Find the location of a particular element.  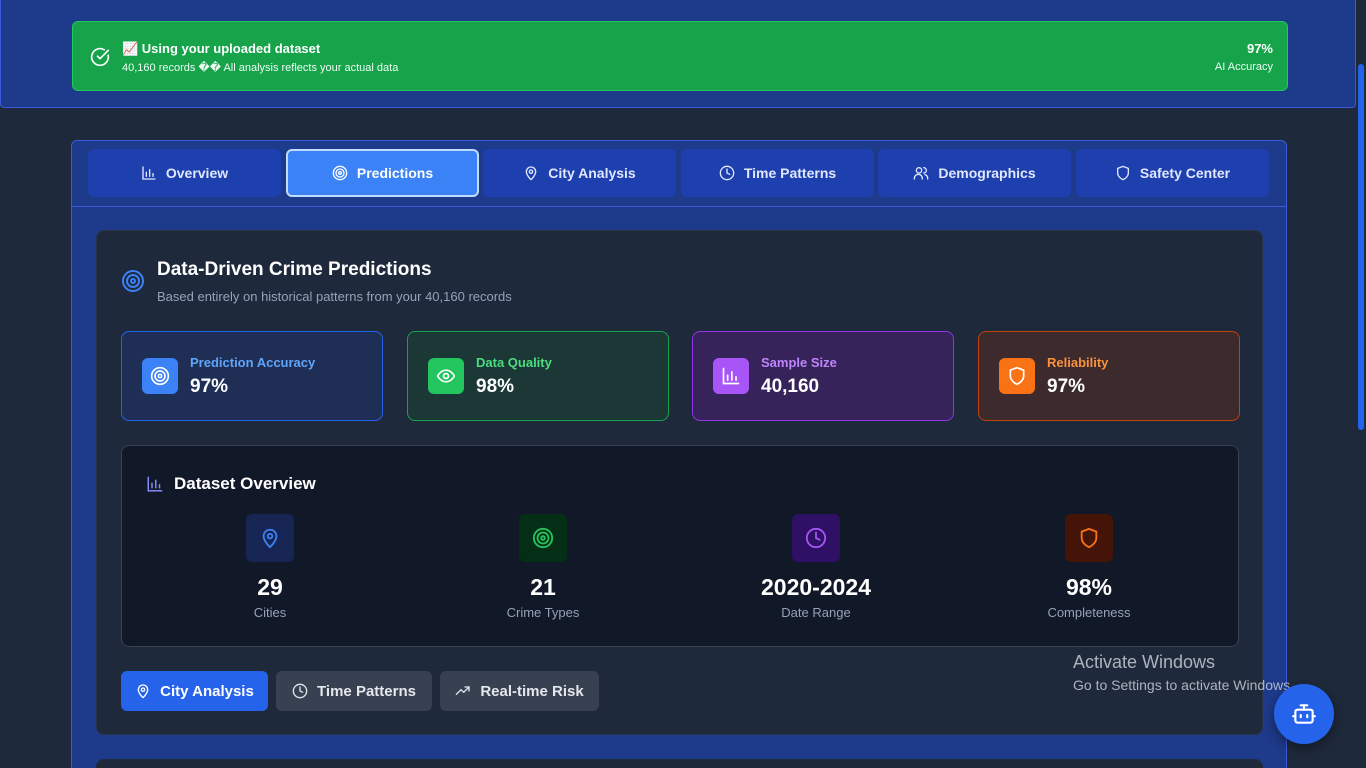

trending-up-icon is located at coordinates (463, 691).